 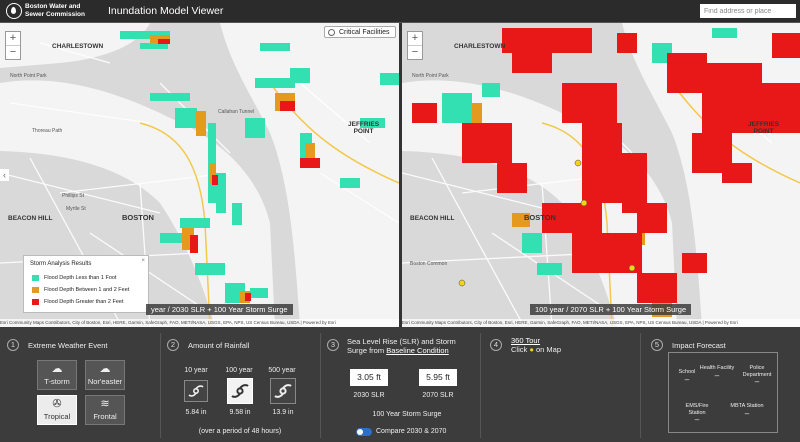 I want to click on compare-label: Compare 2030 & 2070, so click(x=411, y=431).